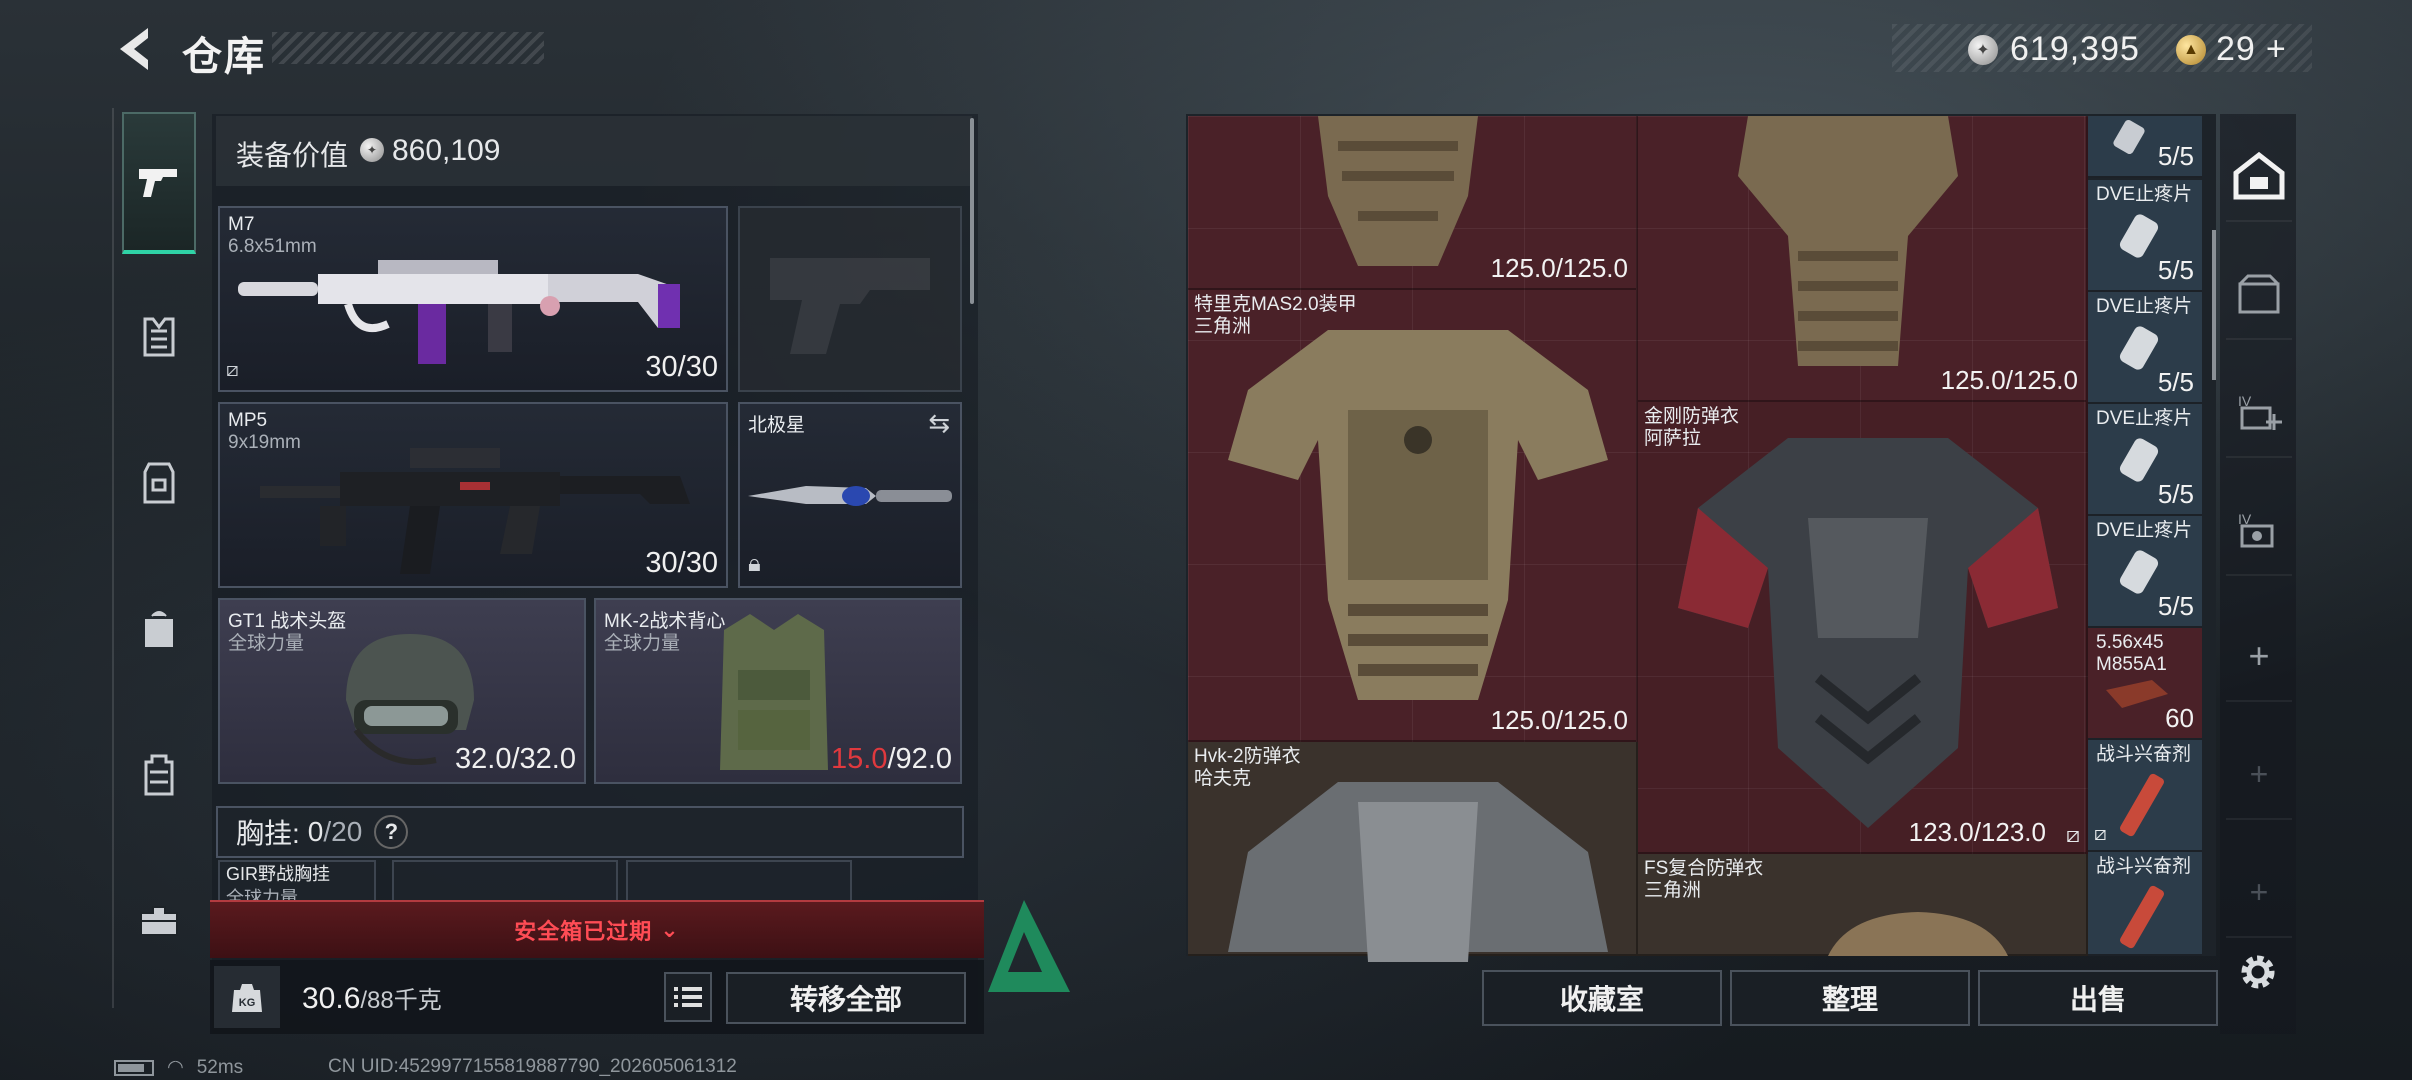 The width and height of the screenshot is (2412, 1080). I want to click on list-view-button, so click(688, 997).